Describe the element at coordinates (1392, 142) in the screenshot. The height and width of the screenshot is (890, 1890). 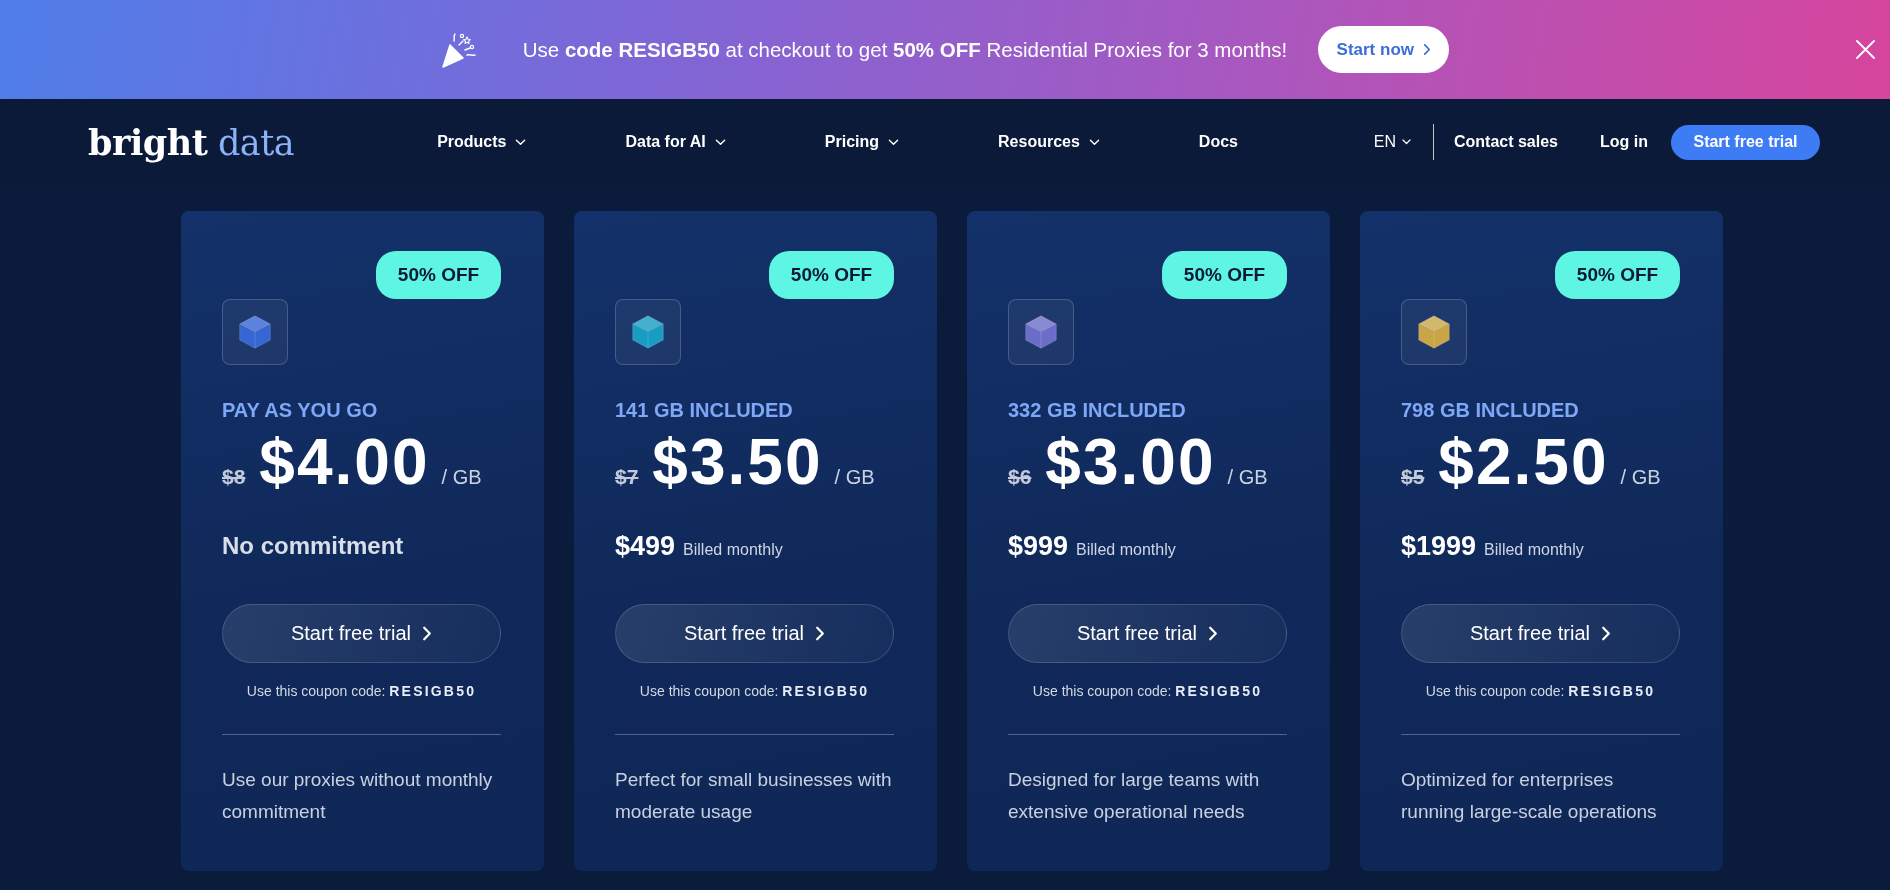
I see `language-selector: EN` at that location.